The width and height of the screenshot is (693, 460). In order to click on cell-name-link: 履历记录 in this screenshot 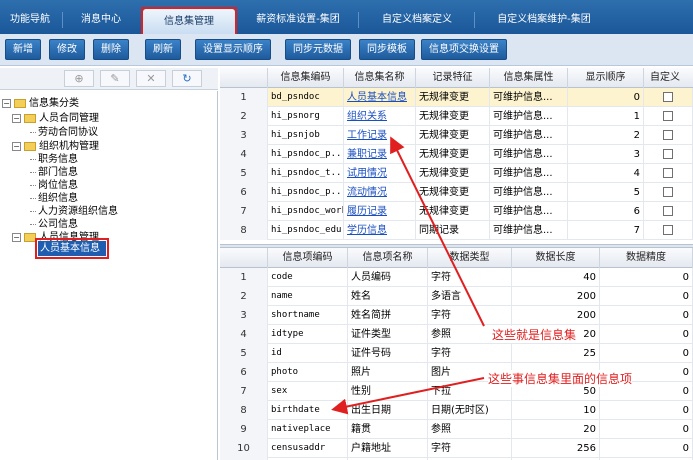, I will do `click(380, 211)`.